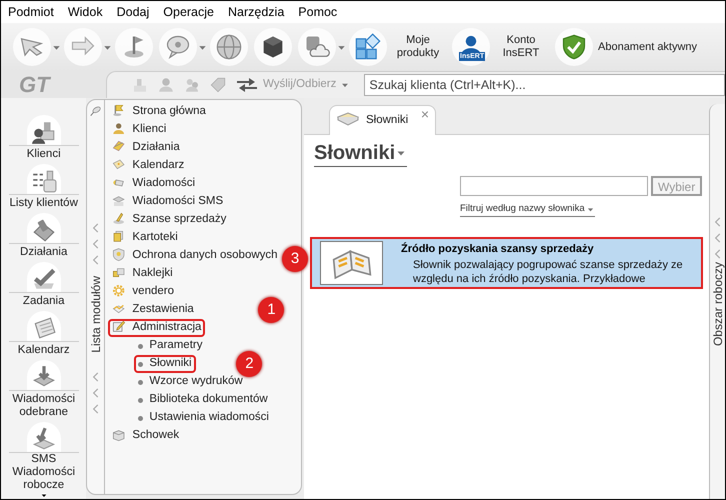 The image size is (726, 500). What do you see at coordinates (142, 274) in the screenshot?
I see `tree-item: Naklejki` at bounding box center [142, 274].